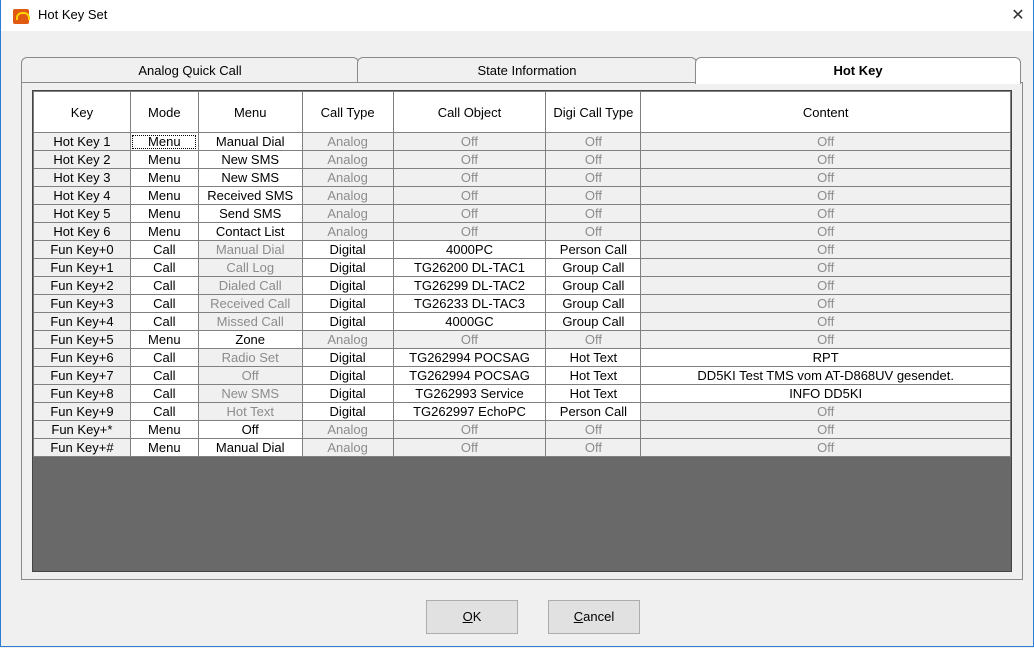 The image size is (1034, 648). I want to click on cell-key: Fun Key+3, so click(82, 303).